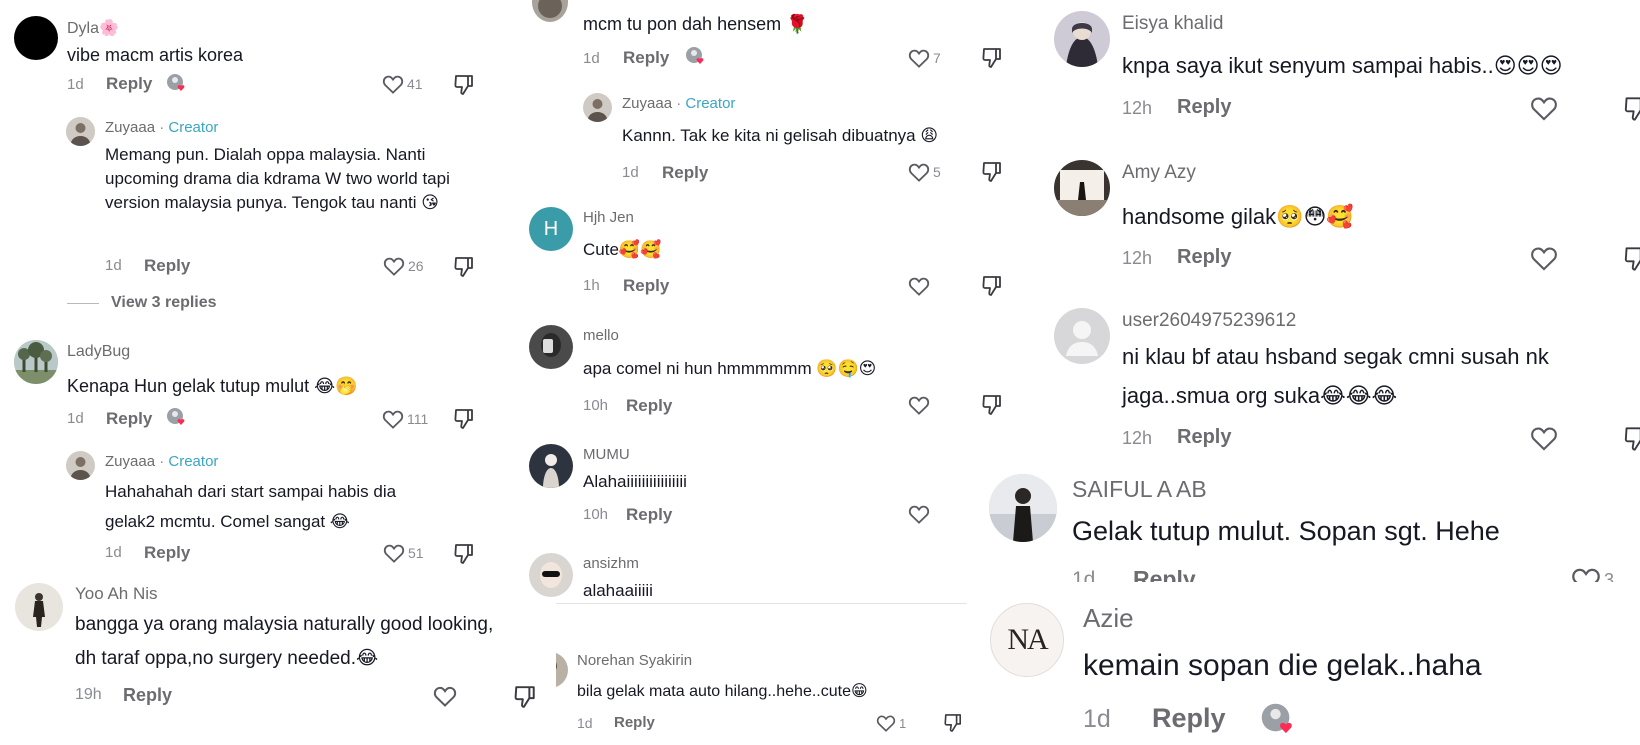 The width and height of the screenshot is (1640, 745). What do you see at coordinates (622, 249) in the screenshot?
I see `comment-text: Cute🥰🥰` at bounding box center [622, 249].